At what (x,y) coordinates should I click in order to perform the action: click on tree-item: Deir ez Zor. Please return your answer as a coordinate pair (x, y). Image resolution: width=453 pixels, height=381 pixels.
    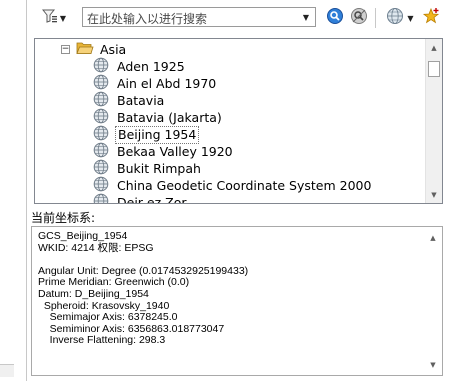
    Looking at the image, I should click on (140, 198).